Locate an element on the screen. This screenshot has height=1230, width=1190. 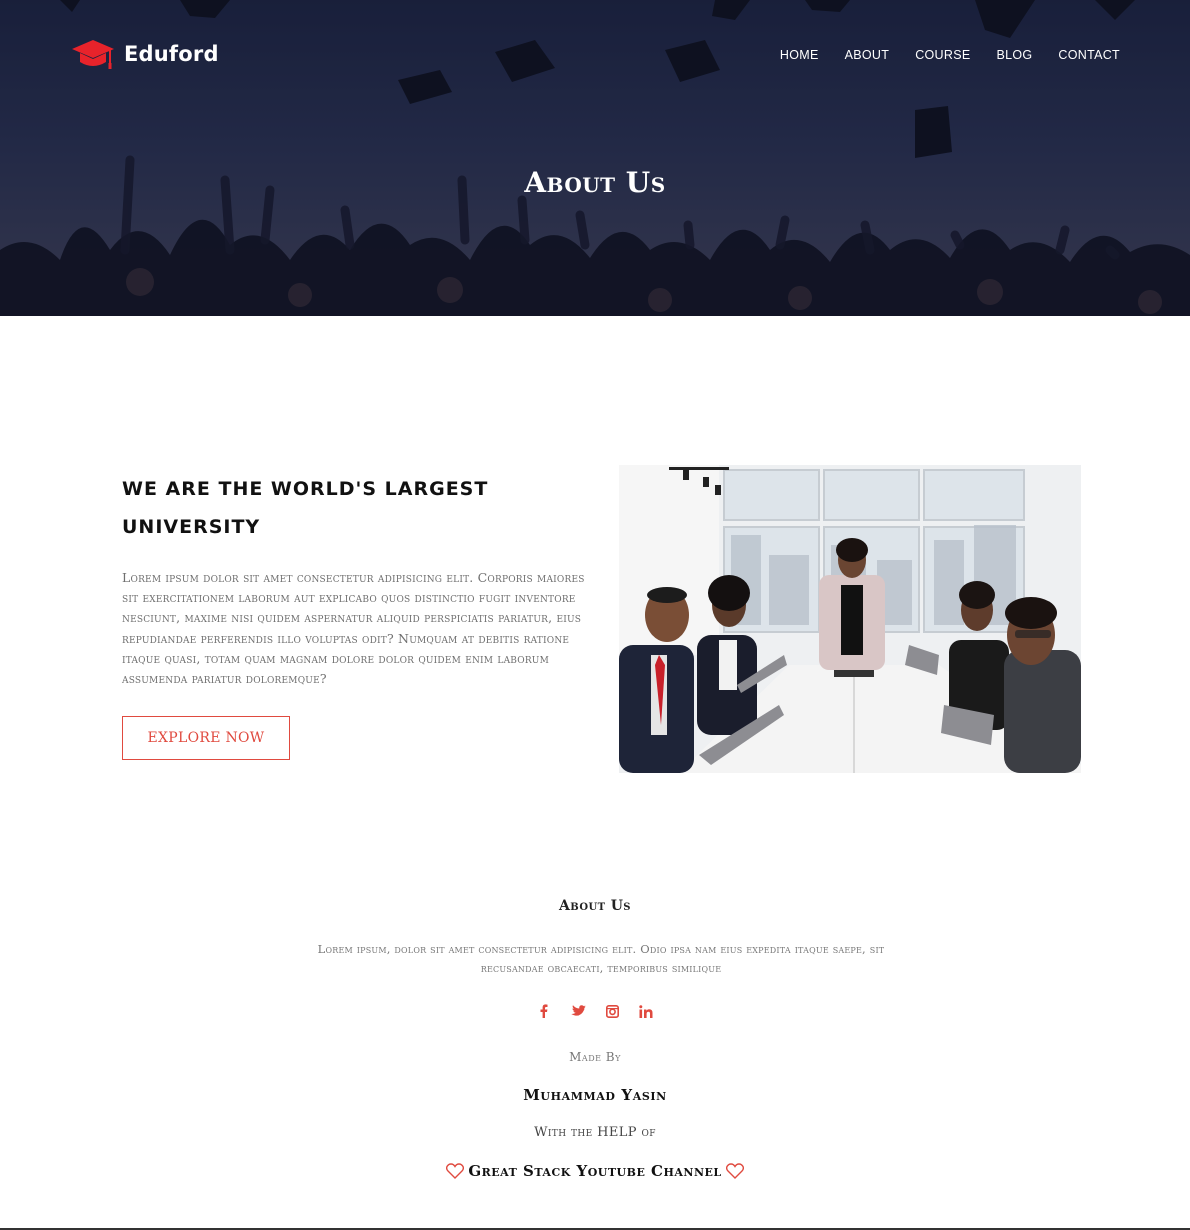
meeting-room-photo is located at coordinates (850, 619).